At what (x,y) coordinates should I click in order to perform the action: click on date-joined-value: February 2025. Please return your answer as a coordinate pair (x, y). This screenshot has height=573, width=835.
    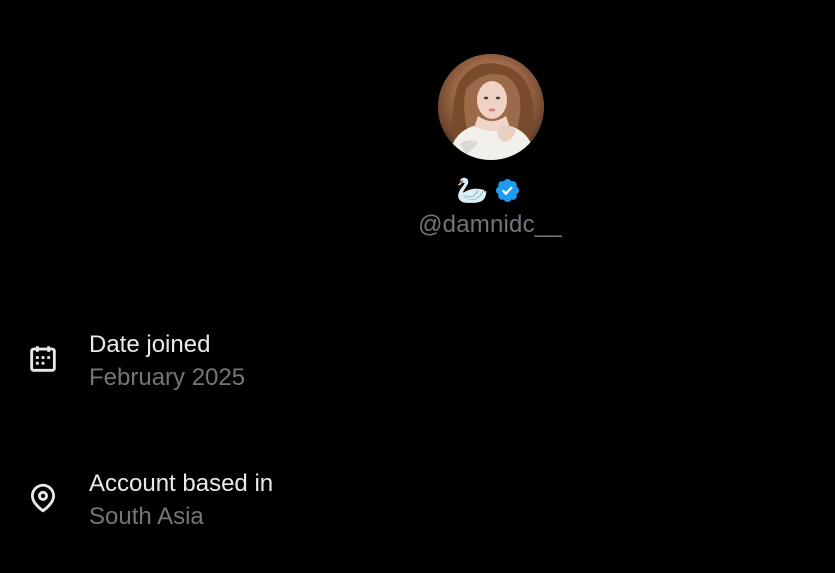
    Looking at the image, I should click on (167, 377).